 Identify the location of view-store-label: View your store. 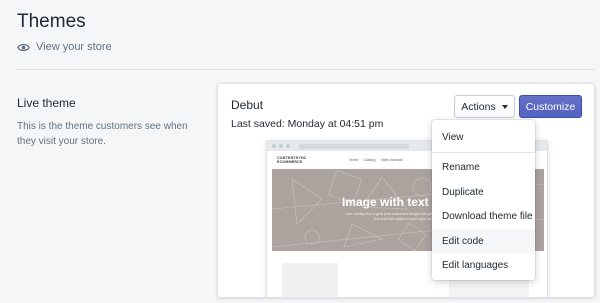
(74, 47).